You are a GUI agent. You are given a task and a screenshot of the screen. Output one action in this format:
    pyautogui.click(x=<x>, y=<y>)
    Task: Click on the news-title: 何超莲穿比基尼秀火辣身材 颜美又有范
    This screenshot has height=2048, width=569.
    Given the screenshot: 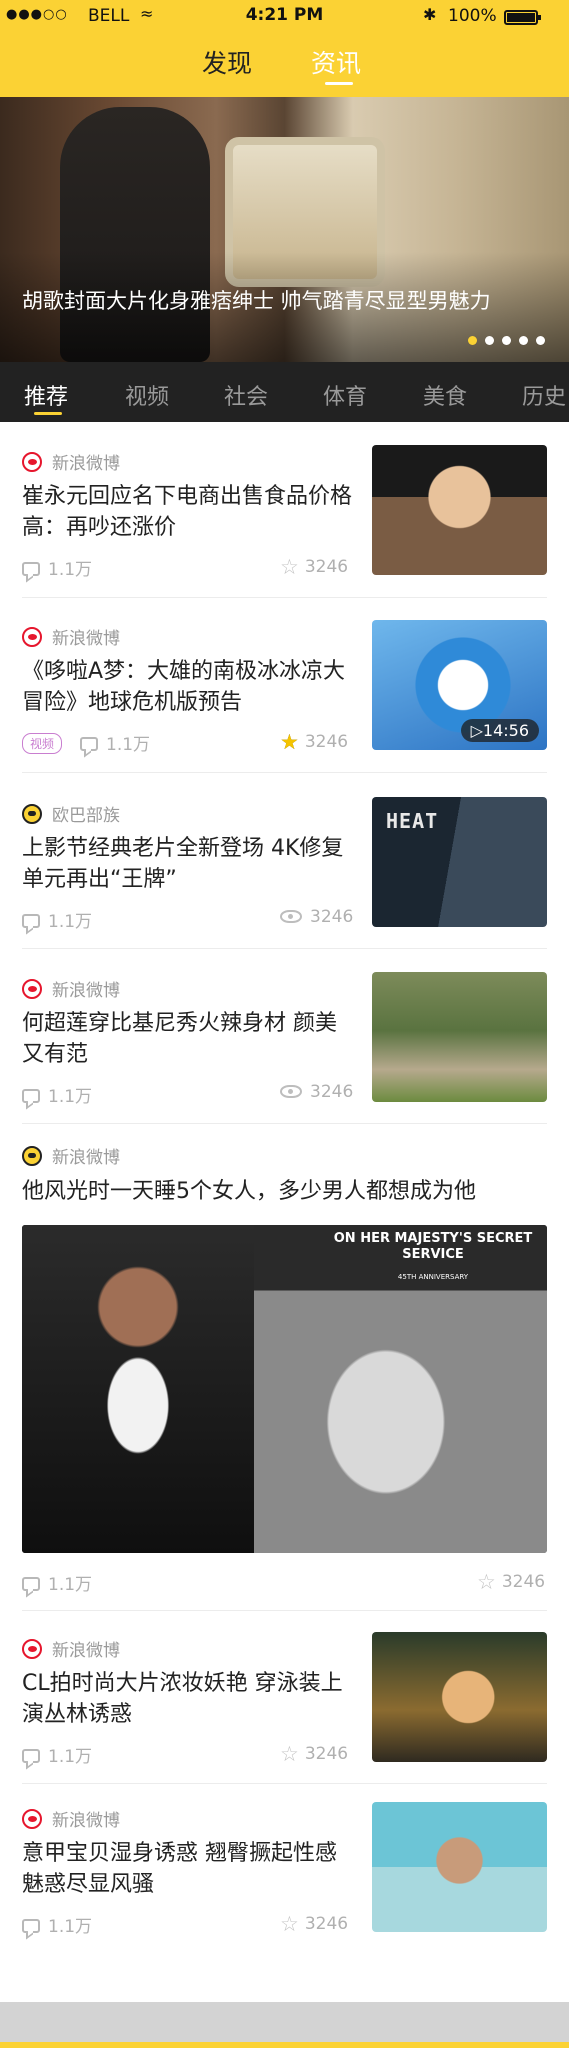 What is the action you would take?
    pyautogui.click(x=187, y=1039)
    